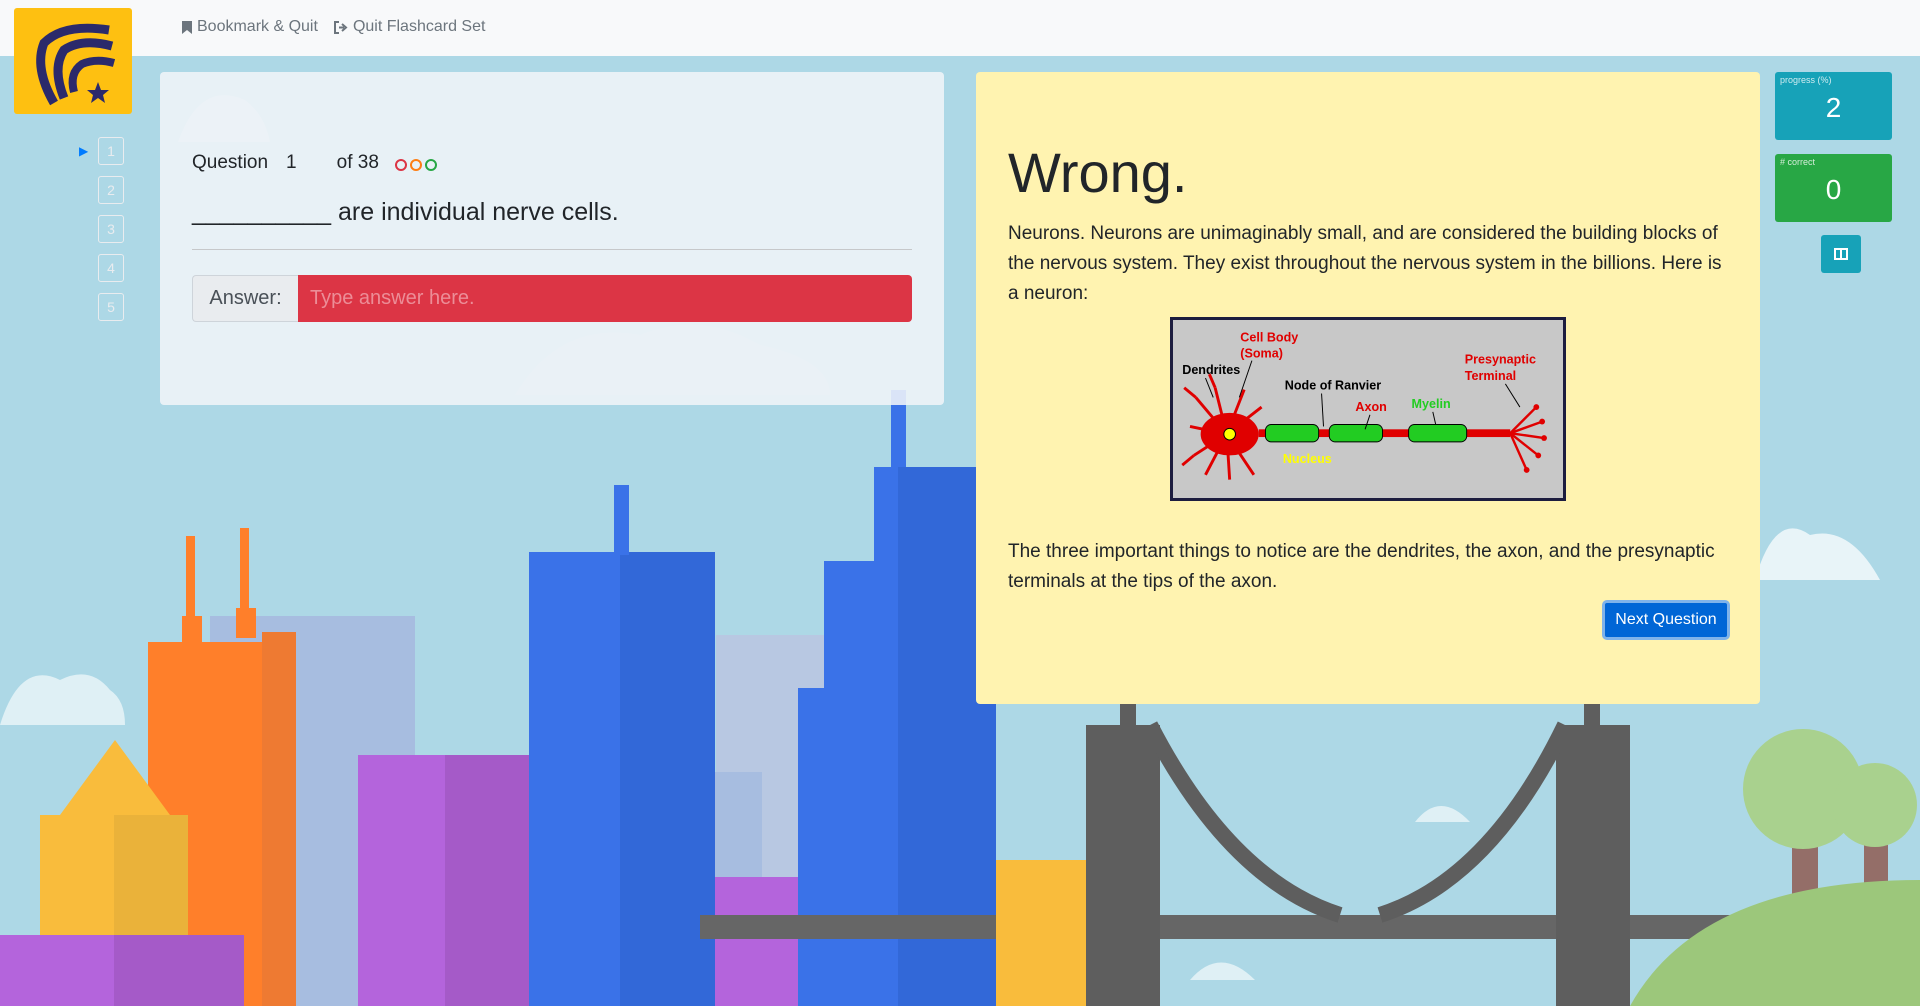 Image resolution: width=1920 pixels, height=1006 pixels. What do you see at coordinates (111, 190) in the screenshot?
I see `question-list-item-2: 2` at bounding box center [111, 190].